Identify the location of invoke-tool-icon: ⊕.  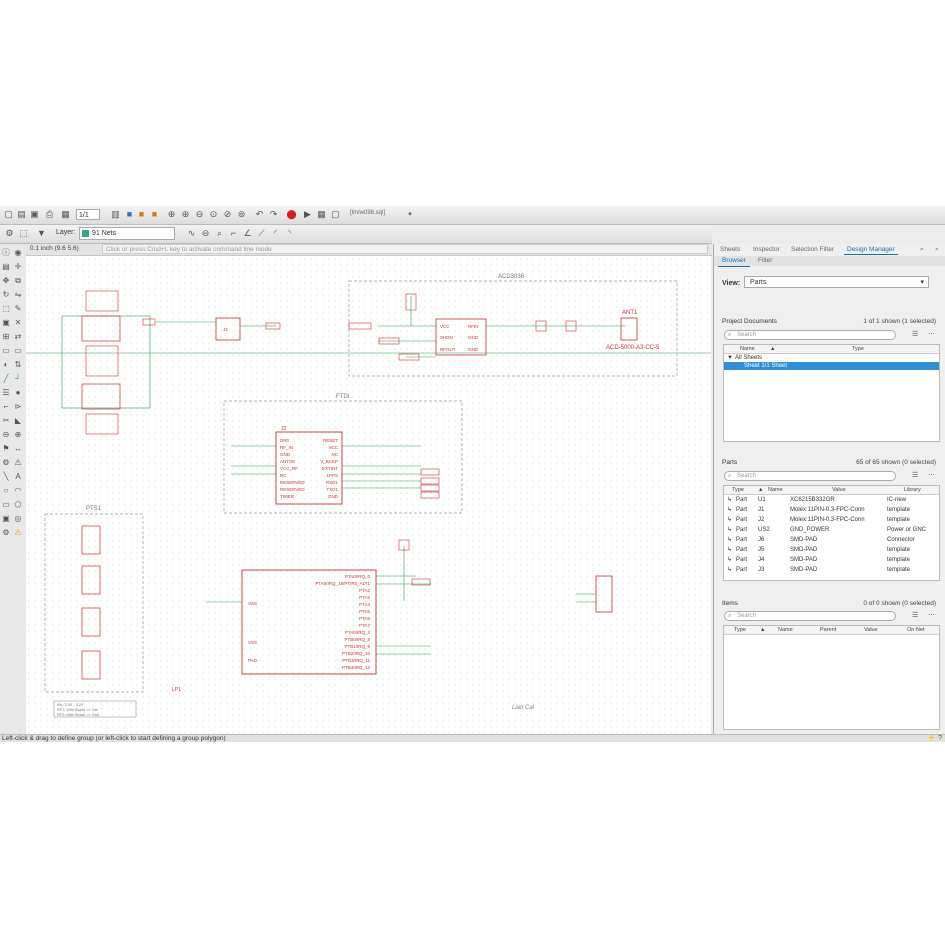
(18, 435).